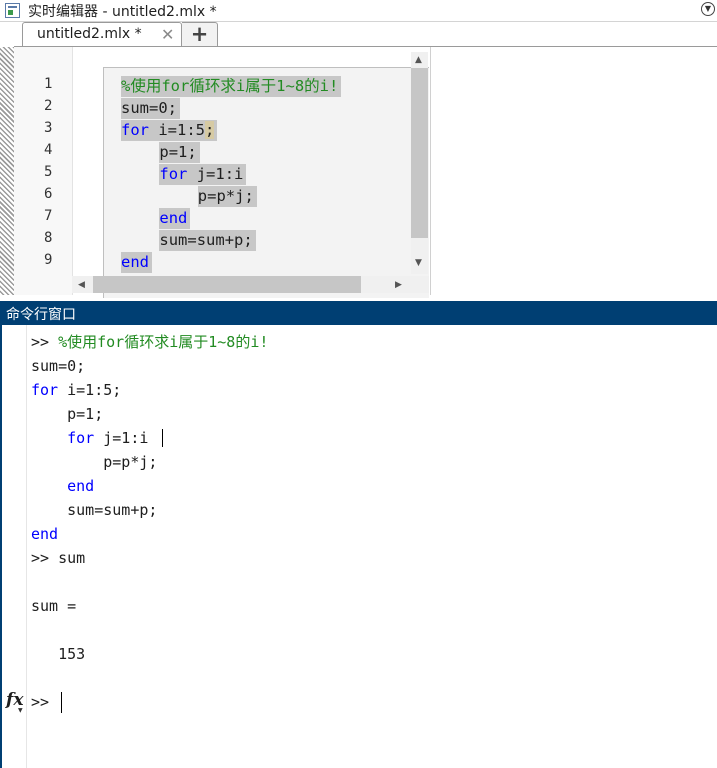 This screenshot has width=717, height=768. I want to click on command-line: sum=0;, so click(58, 366).